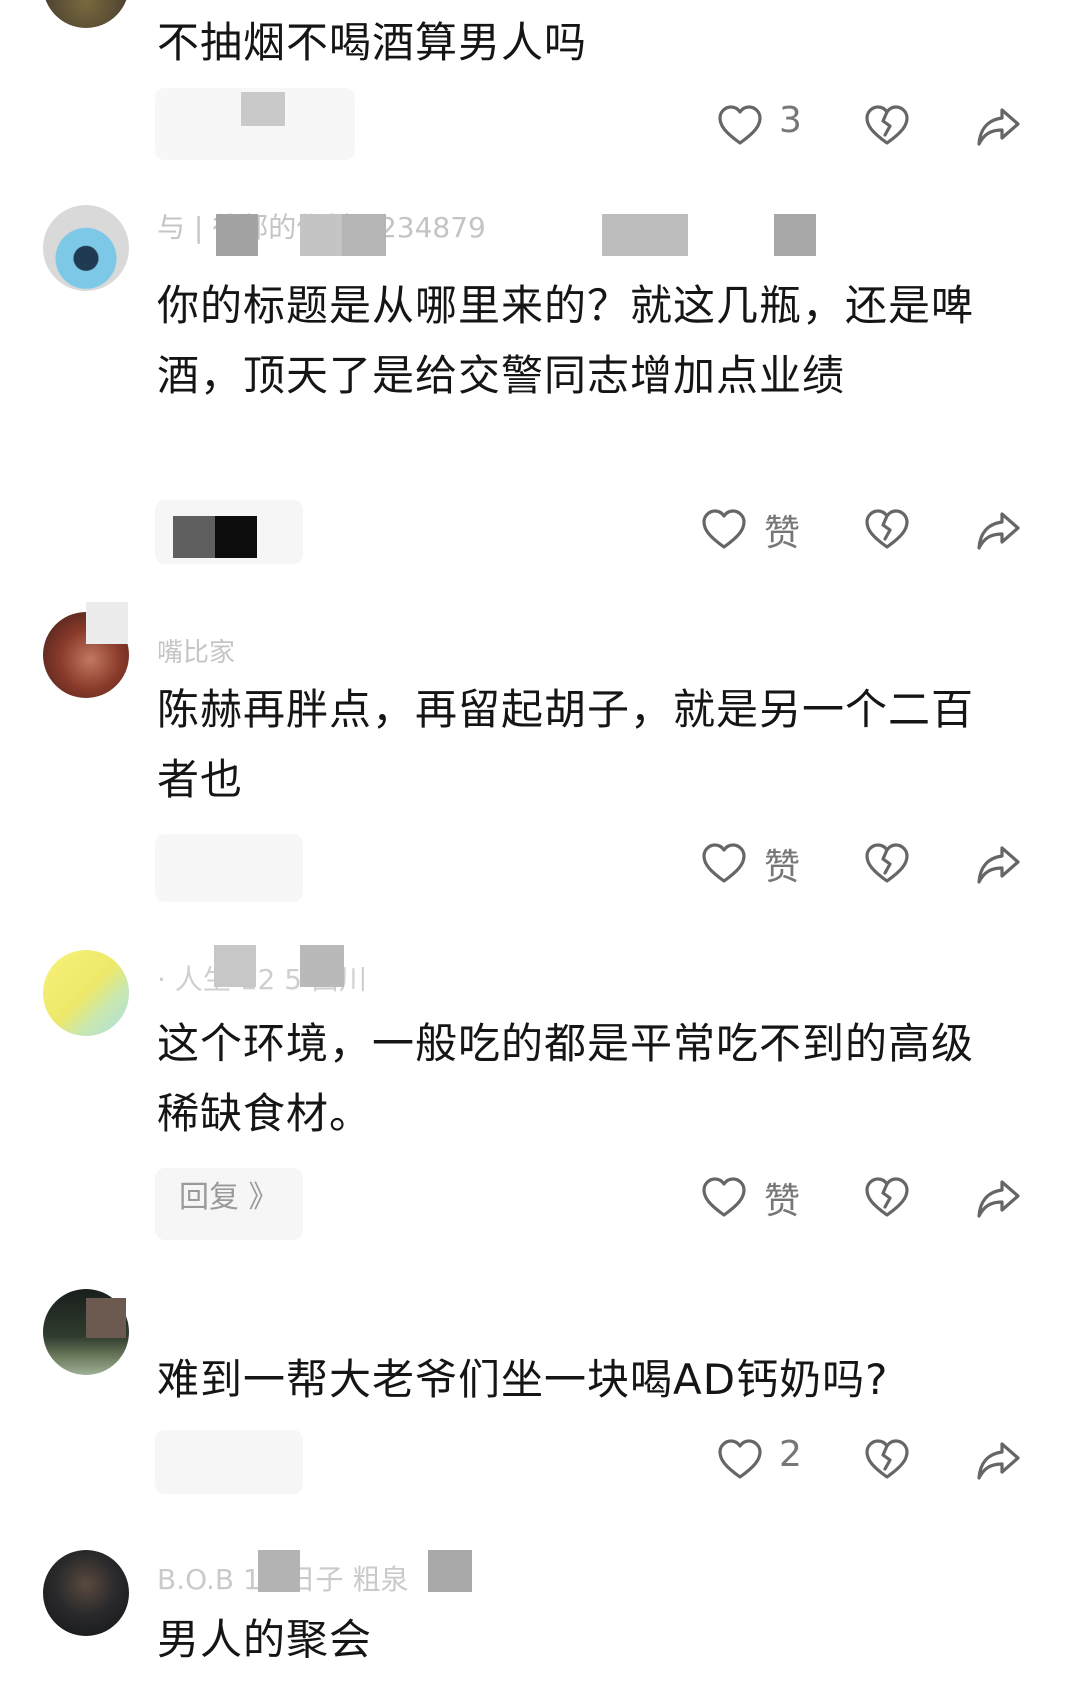 Image resolution: width=1080 pixels, height=1694 pixels. What do you see at coordinates (196, 653) in the screenshot?
I see `username: 嘴比家` at bounding box center [196, 653].